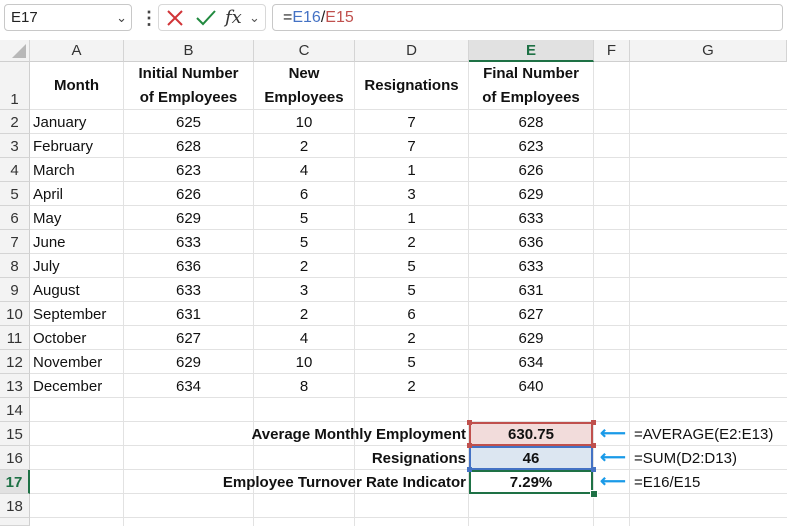 The image size is (787, 526). Describe the element at coordinates (304, 51) in the screenshot. I see `column-header-c: C` at that location.